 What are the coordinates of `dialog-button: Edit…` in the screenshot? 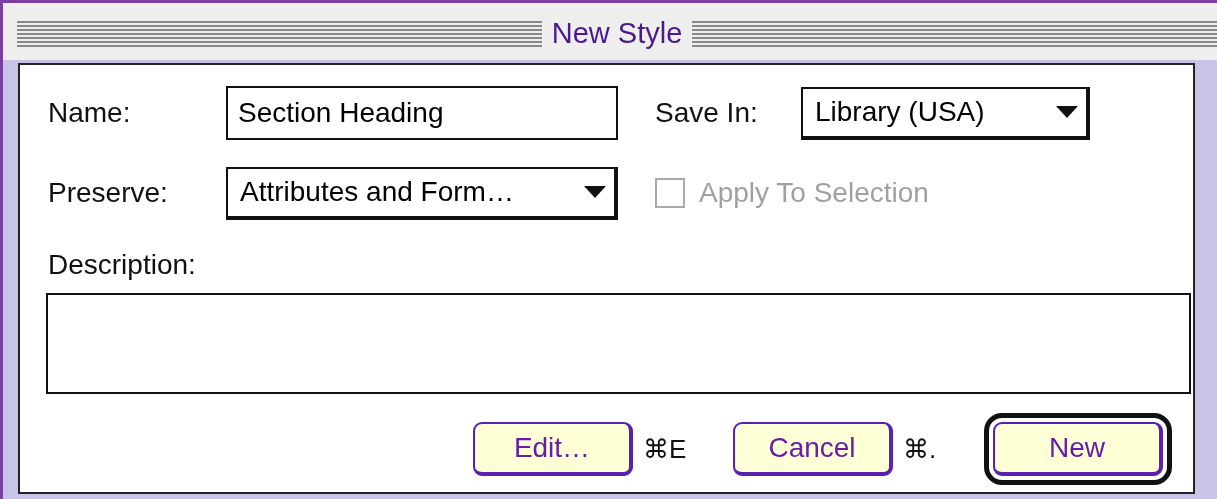 It's located at (553, 449).